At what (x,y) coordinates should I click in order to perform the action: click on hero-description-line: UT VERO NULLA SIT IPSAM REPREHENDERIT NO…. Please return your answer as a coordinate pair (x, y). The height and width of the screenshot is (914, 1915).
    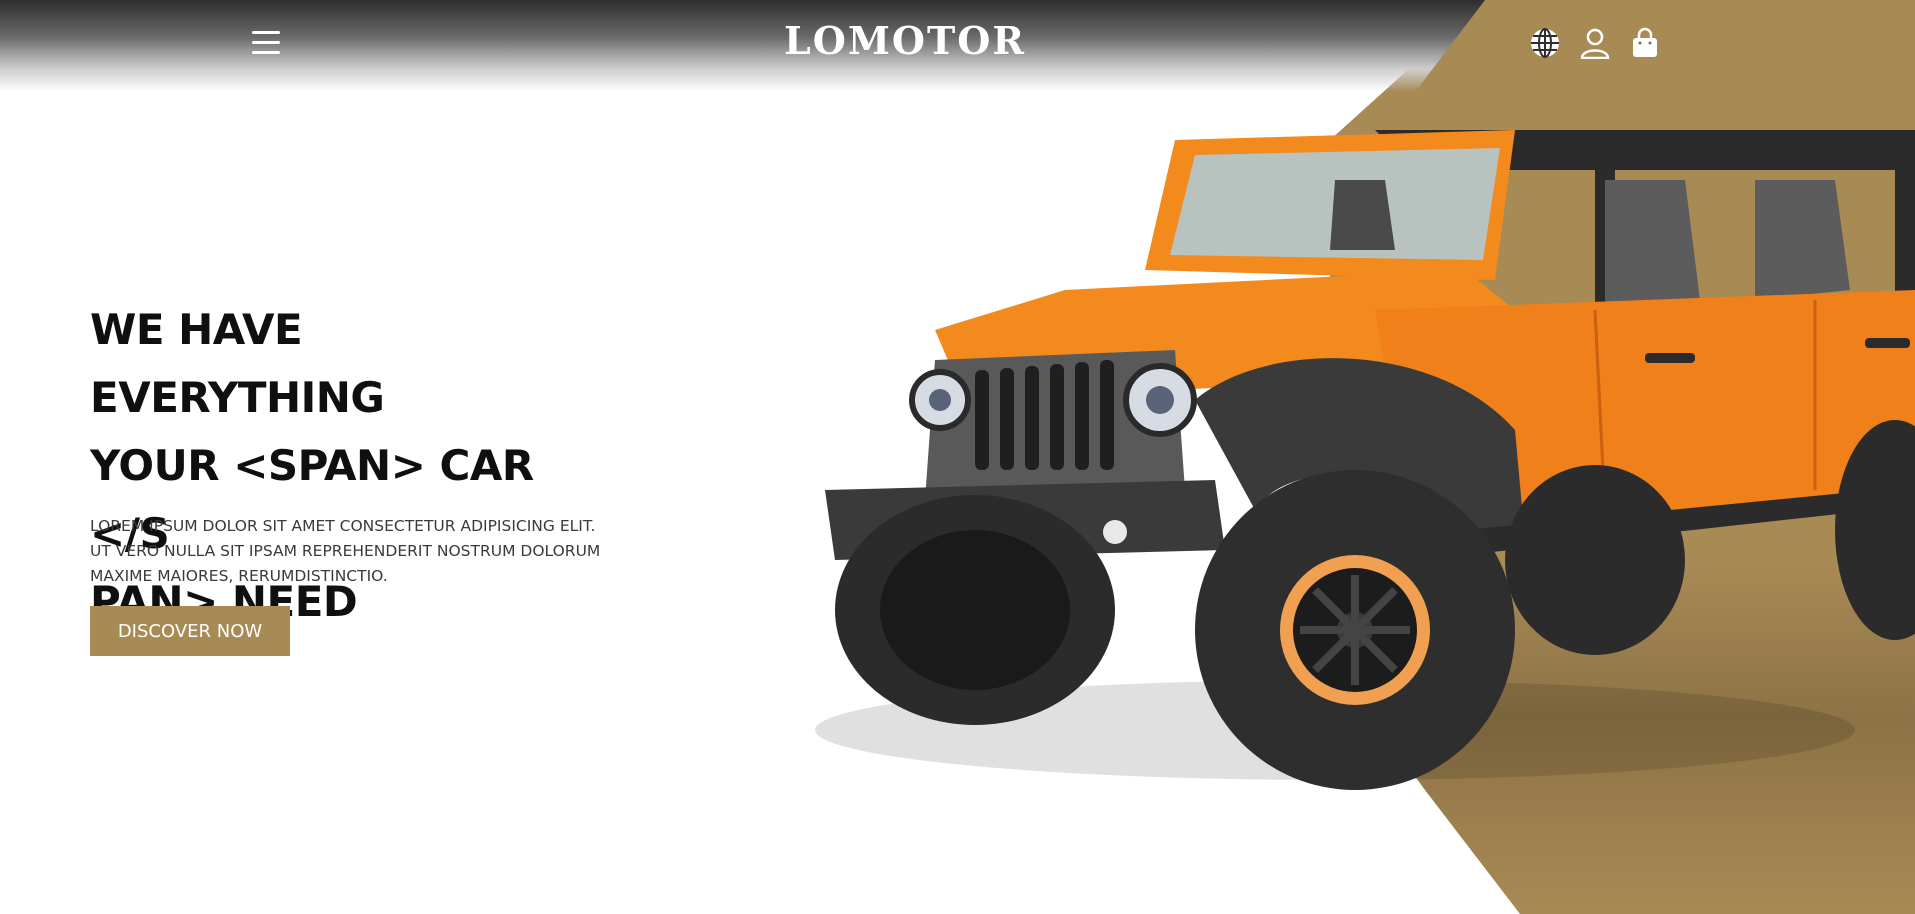
    Looking at the image, I should click on (345, 551).